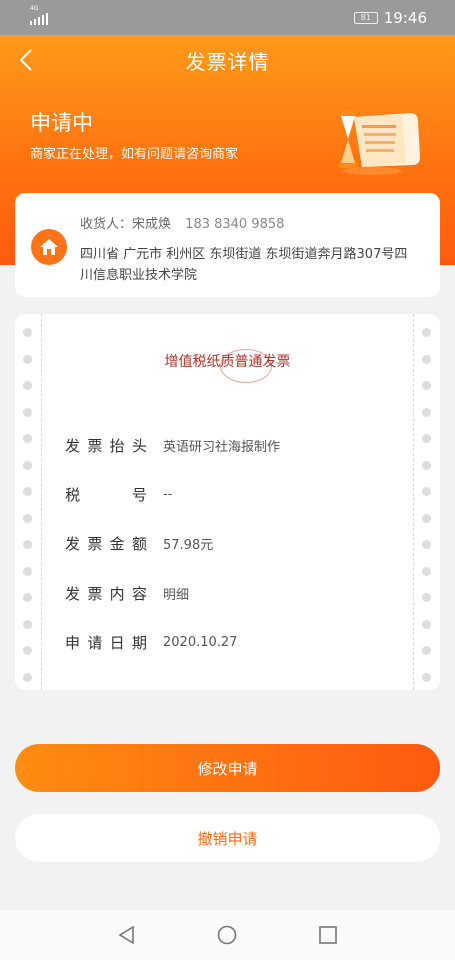 The image size is (455, 960). I want to click on system-nav-bar, so click(227, 935).